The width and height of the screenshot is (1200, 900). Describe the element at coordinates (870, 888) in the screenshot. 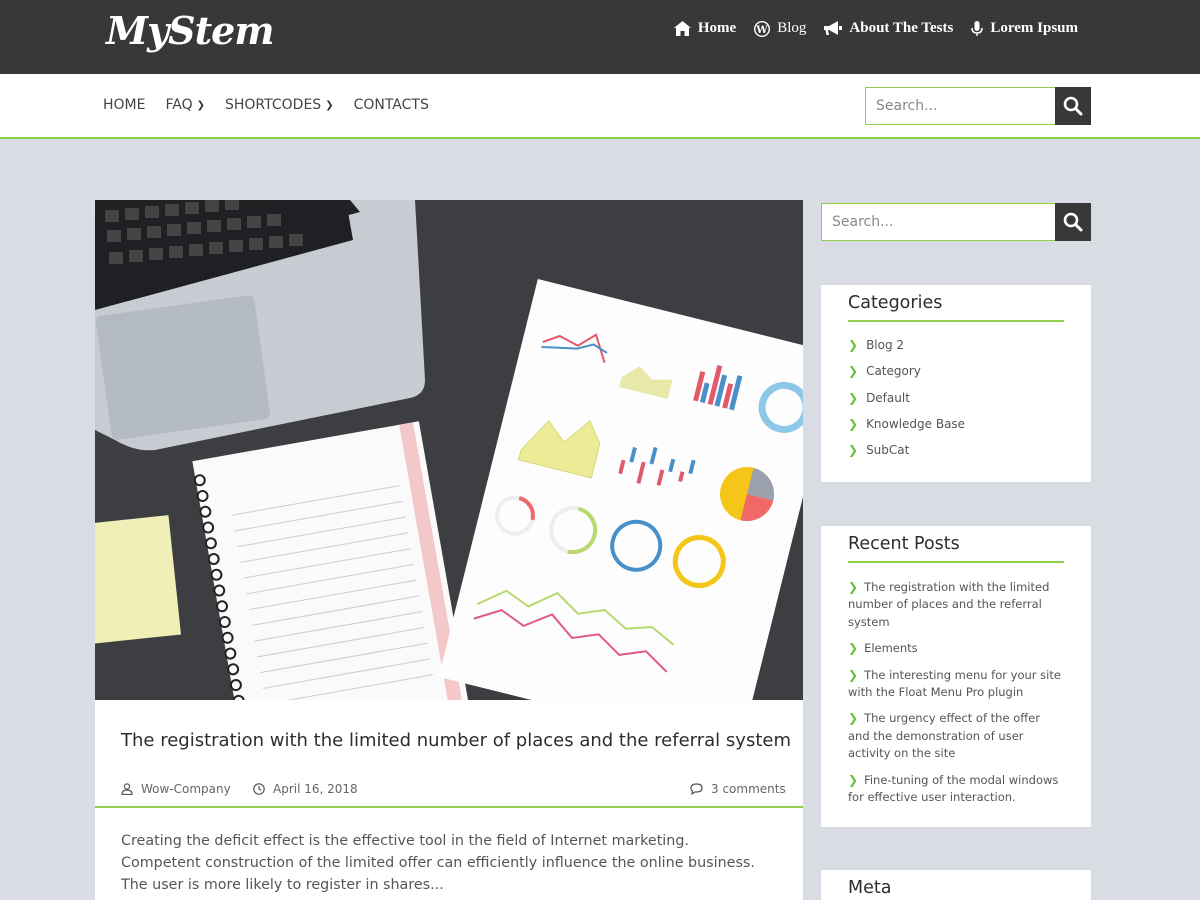

I see `widget-title: Meta` at that location.